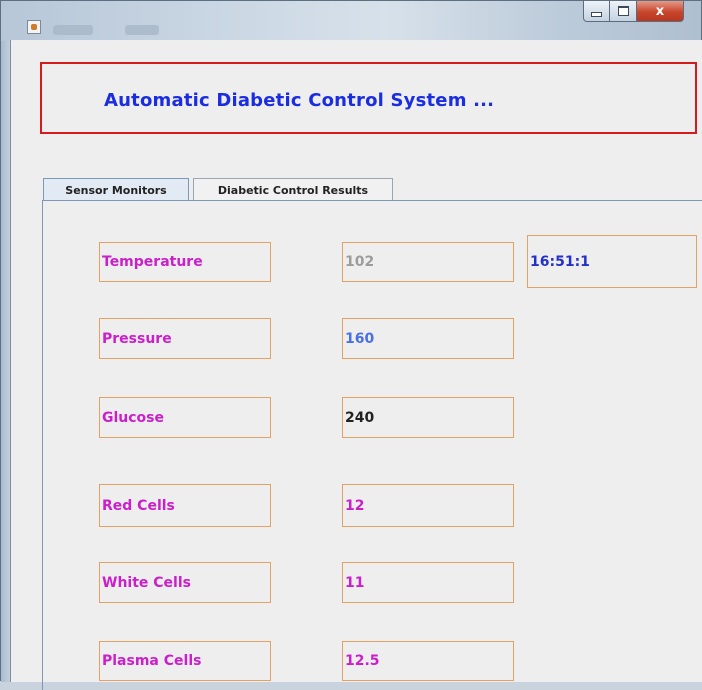 Image resolution: width=702 pixels, height=690 pixels. I want to click on close-icon: x, so click(660, 11).